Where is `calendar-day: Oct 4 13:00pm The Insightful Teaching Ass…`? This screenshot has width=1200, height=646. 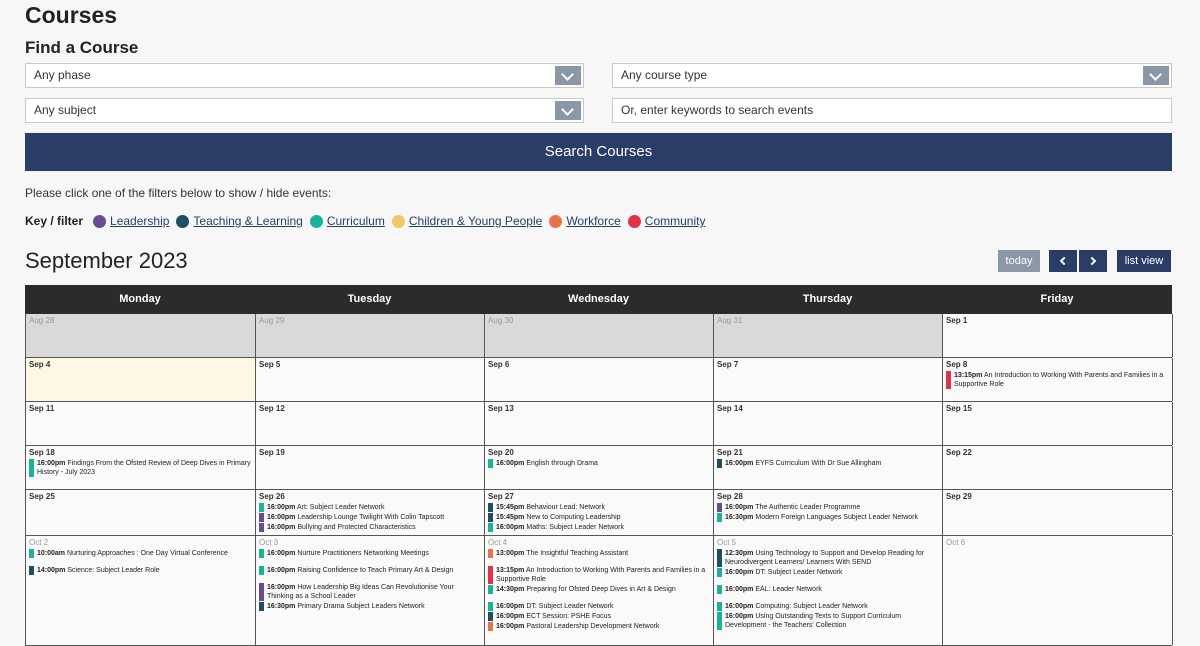
calendar-day: Oct 4 13:00pm The Insightful Teaching Ass… is located at coordinates (599, 590).